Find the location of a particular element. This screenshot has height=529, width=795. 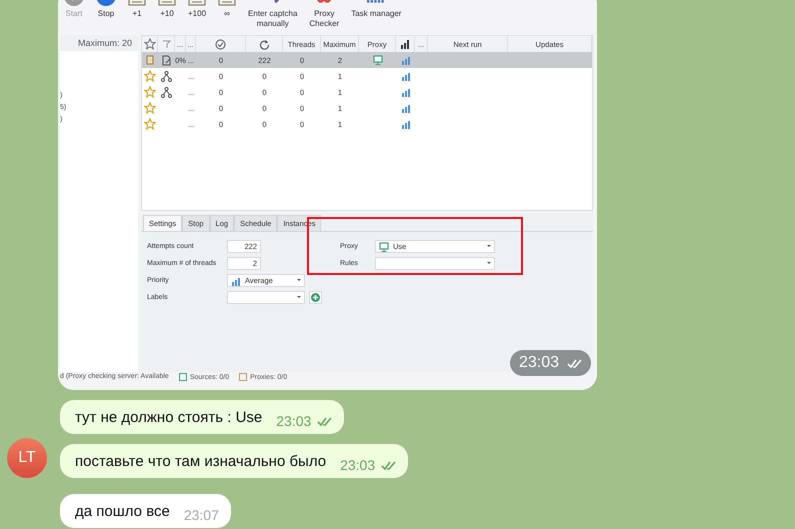

monitor-icon is located at coordinates (384, 247).